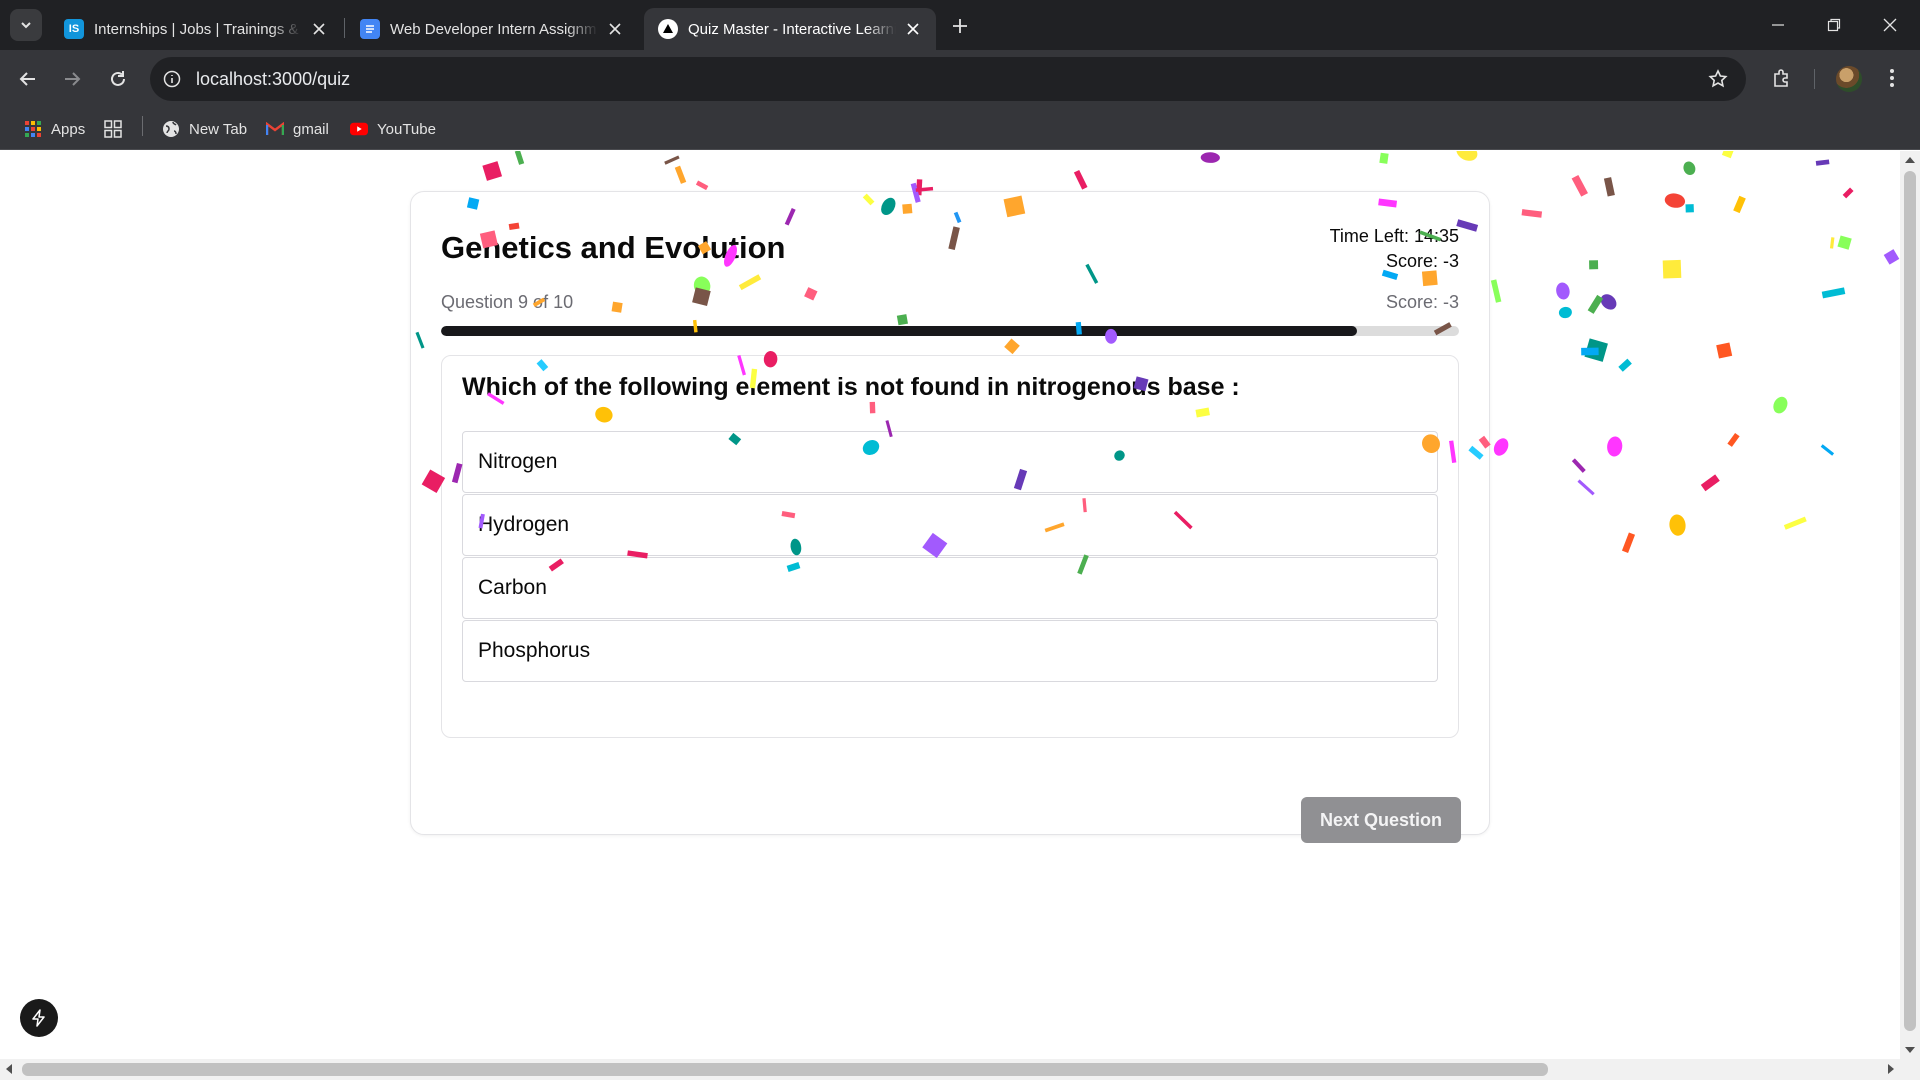 The image size is (1920, 1080). I want to click on scroll-down-arrow, so click(1910, 1050).